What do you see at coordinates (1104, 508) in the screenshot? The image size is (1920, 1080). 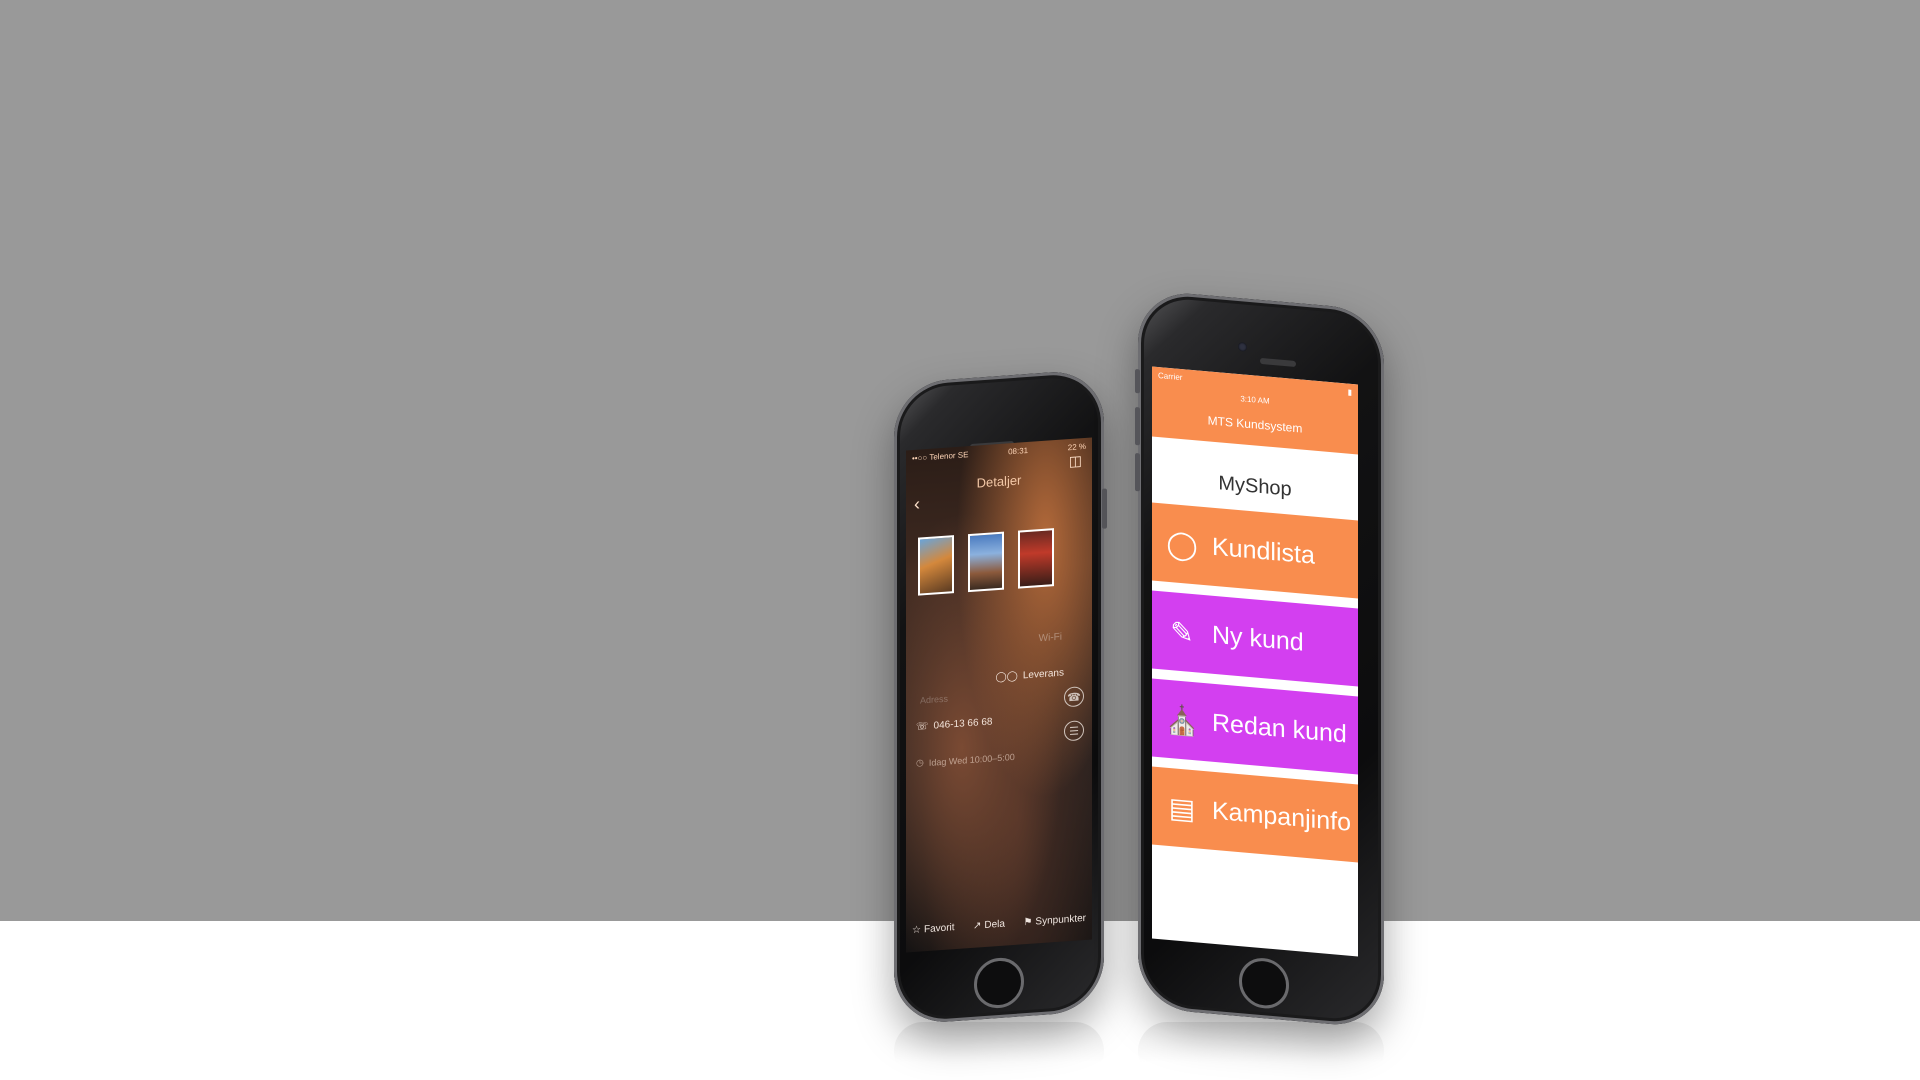 I see `power-button` at bounding box center [1104, 508].